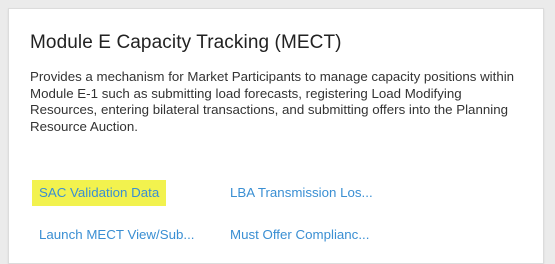 This screenshot has width=555, height=264. I want to click on card-title: Module E Capacity Tracking (MECT), so click(186, 42).